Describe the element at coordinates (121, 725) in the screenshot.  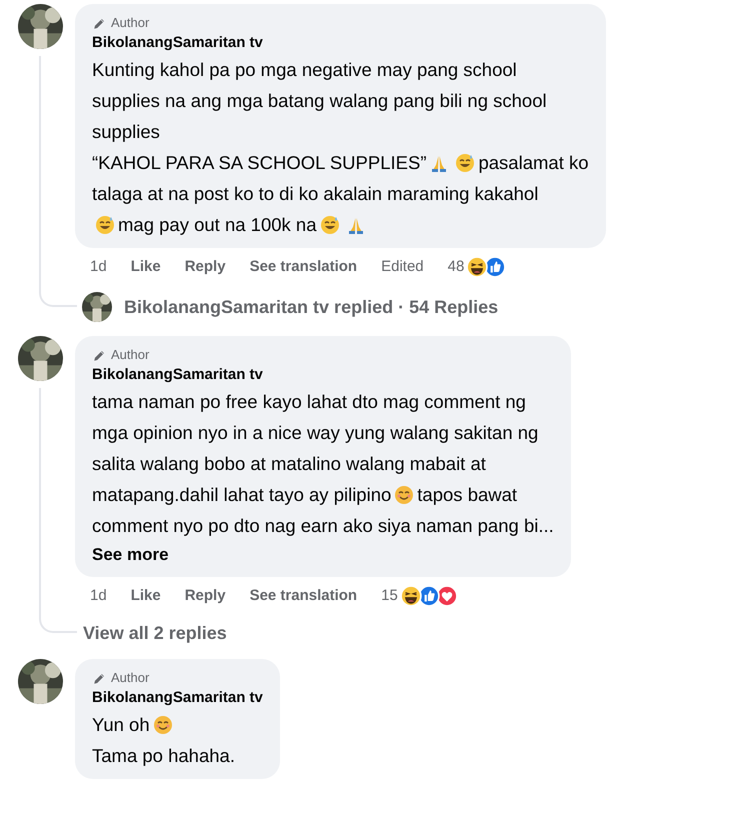
I see `comment-text: Yun oh` at that location.